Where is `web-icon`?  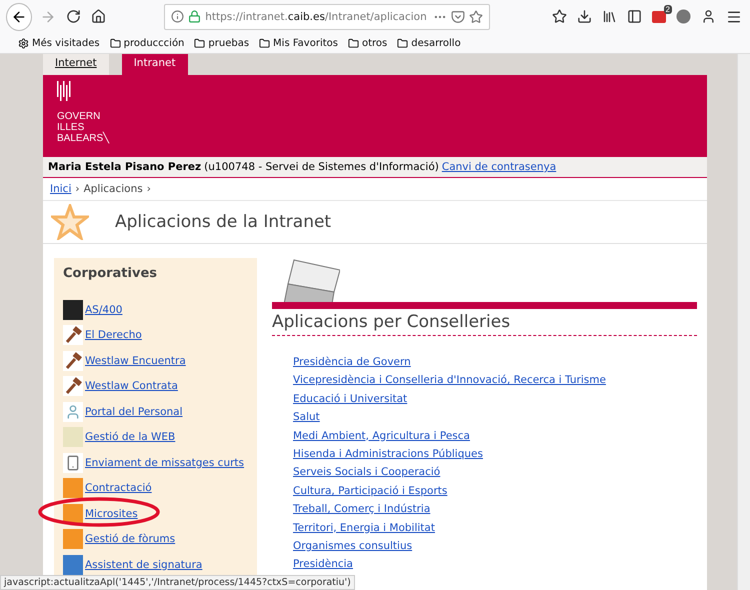 web-icon is located at coordinates (73, 437).